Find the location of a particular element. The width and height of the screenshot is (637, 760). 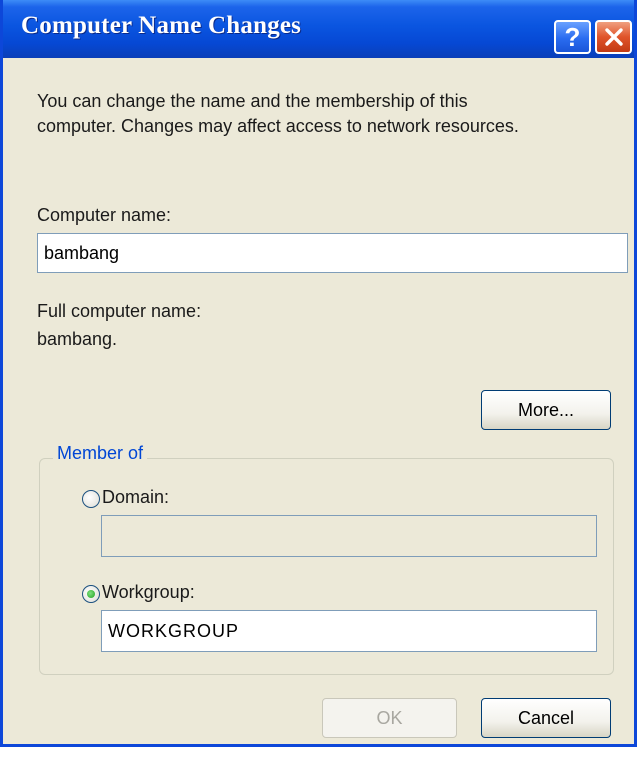

domain-input is located at coordinates (349, 536).